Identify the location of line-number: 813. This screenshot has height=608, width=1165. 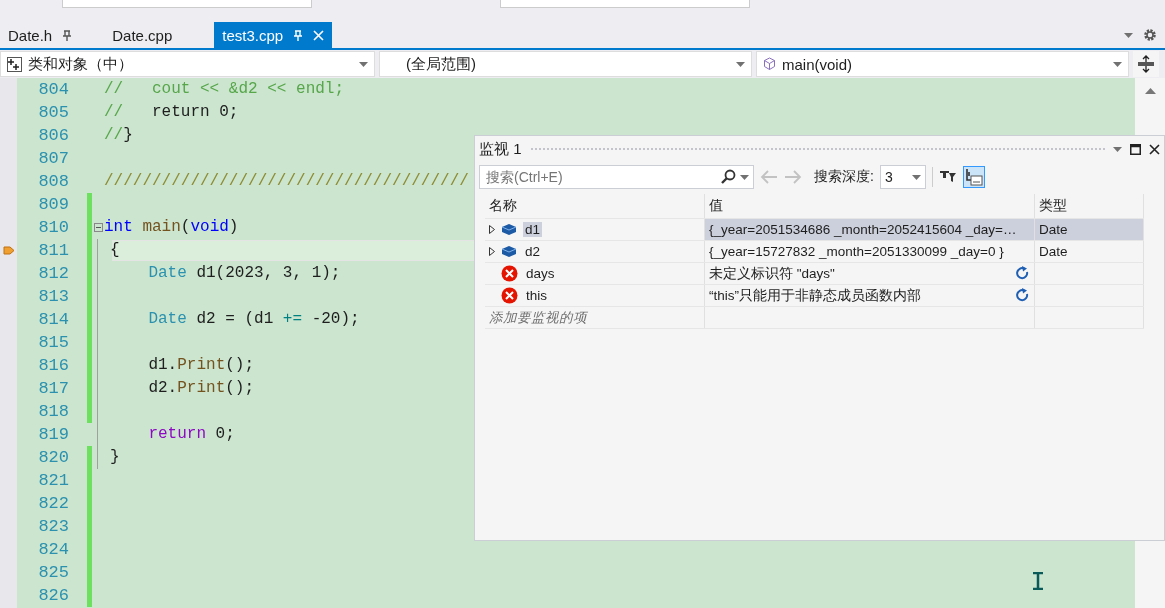
(53, 296).